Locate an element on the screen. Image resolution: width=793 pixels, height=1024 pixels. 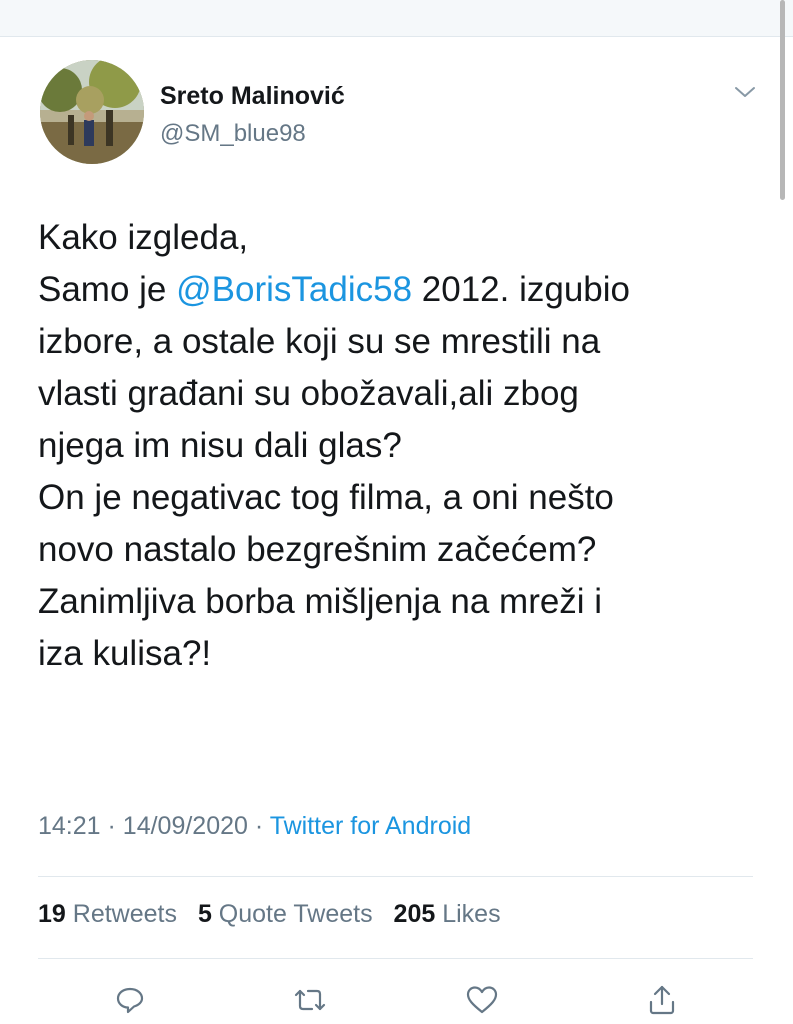
retweets-count: 19 is located at coordinates (52, 914).